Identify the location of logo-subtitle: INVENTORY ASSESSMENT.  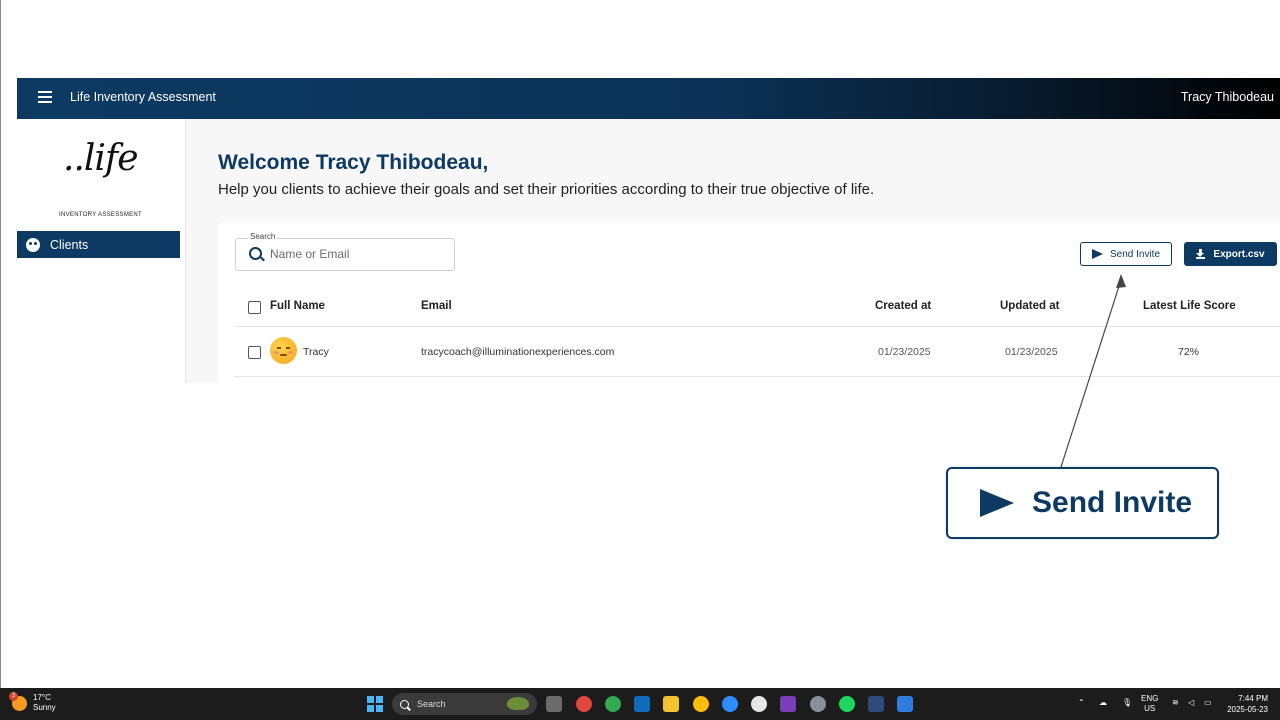
(101, 215).